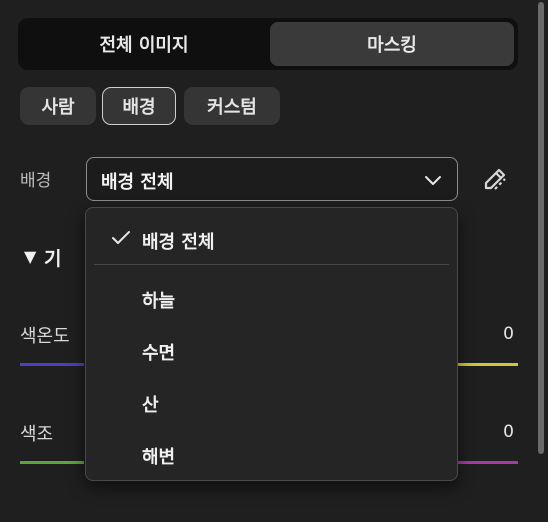 The height and width of the screenshot is (522, 548). Describe the element at coordinates (178, 241) in the screenshot. I see `menu-item-all-background: 배경 전체` at that location.